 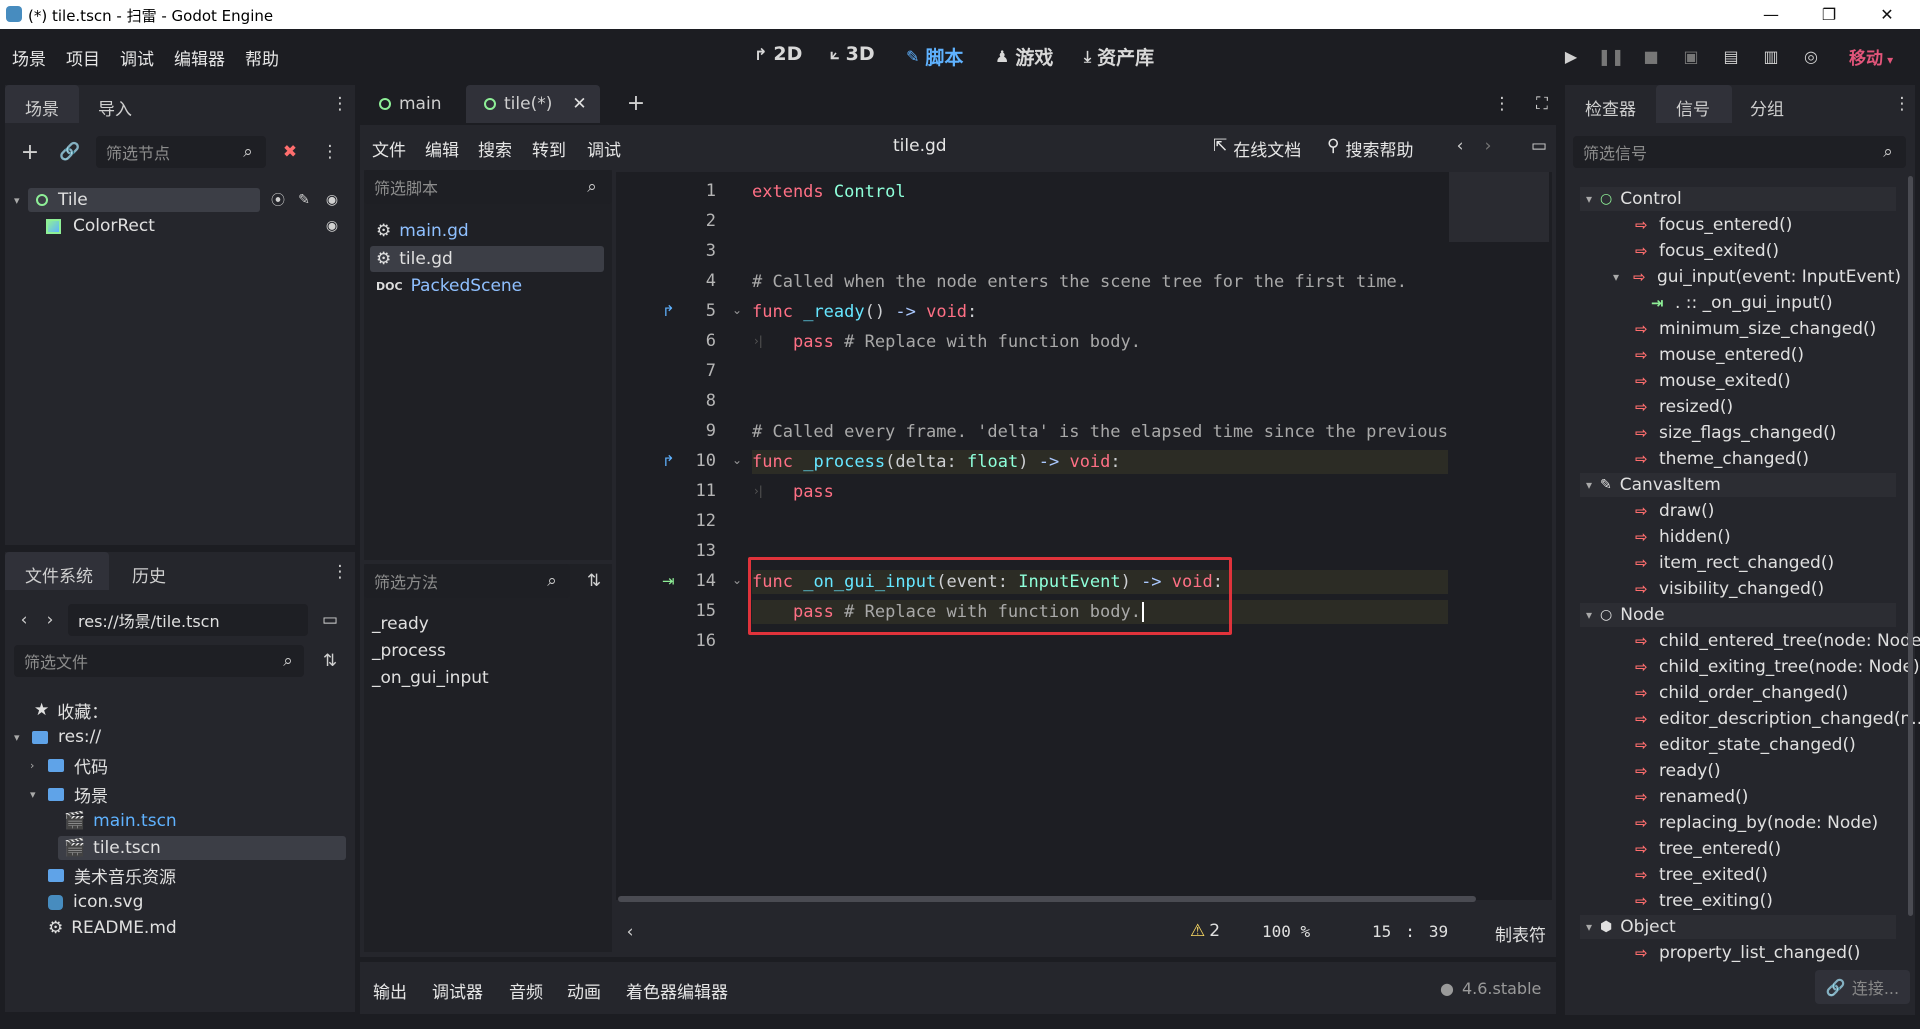 I want to click on folder-scenes: ▾ 场景, so click(x=69, y=795).